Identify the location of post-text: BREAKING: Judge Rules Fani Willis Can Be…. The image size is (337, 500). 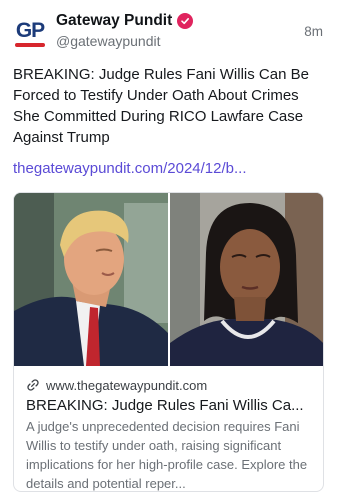
(161, 106).